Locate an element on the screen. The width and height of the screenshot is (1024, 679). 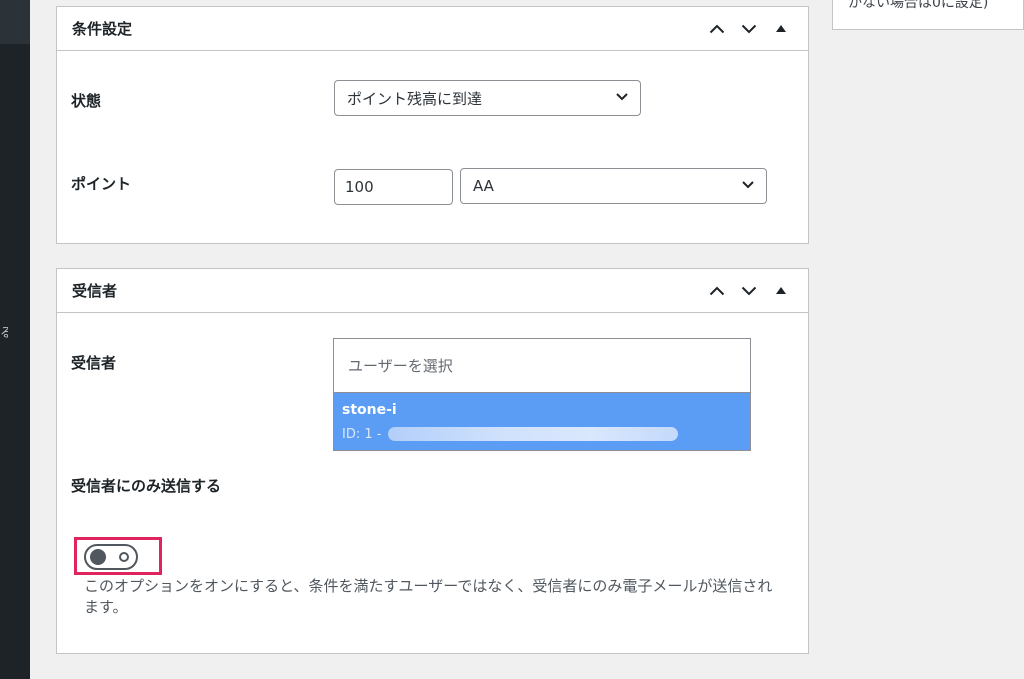
side-panel-text: かない場合は0に設定) is located at coordinates (918, 5).